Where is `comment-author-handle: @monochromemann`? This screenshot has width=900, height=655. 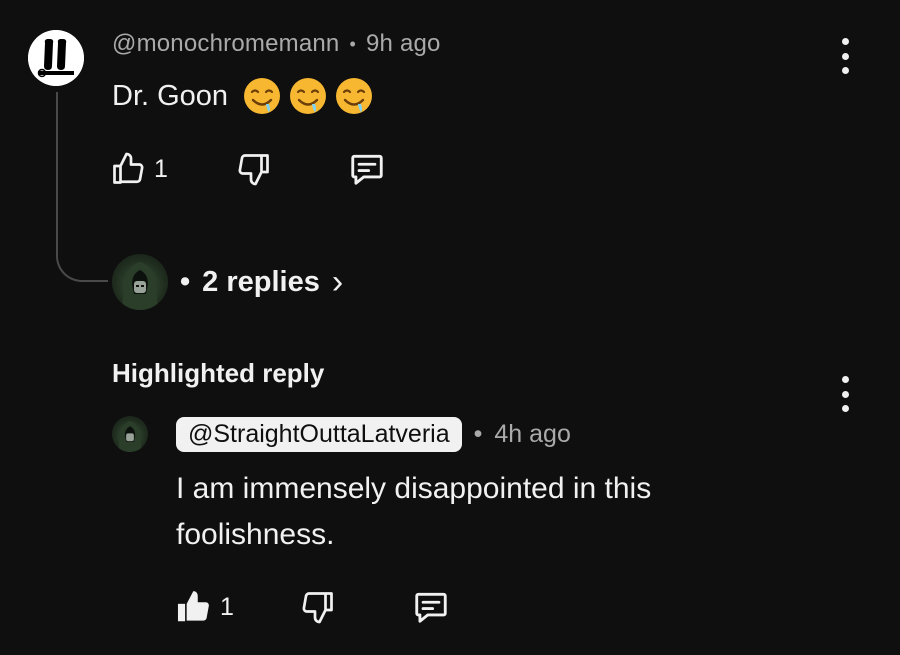 comment-author-handle: @monochromemann is located at coordinates (225, 44).